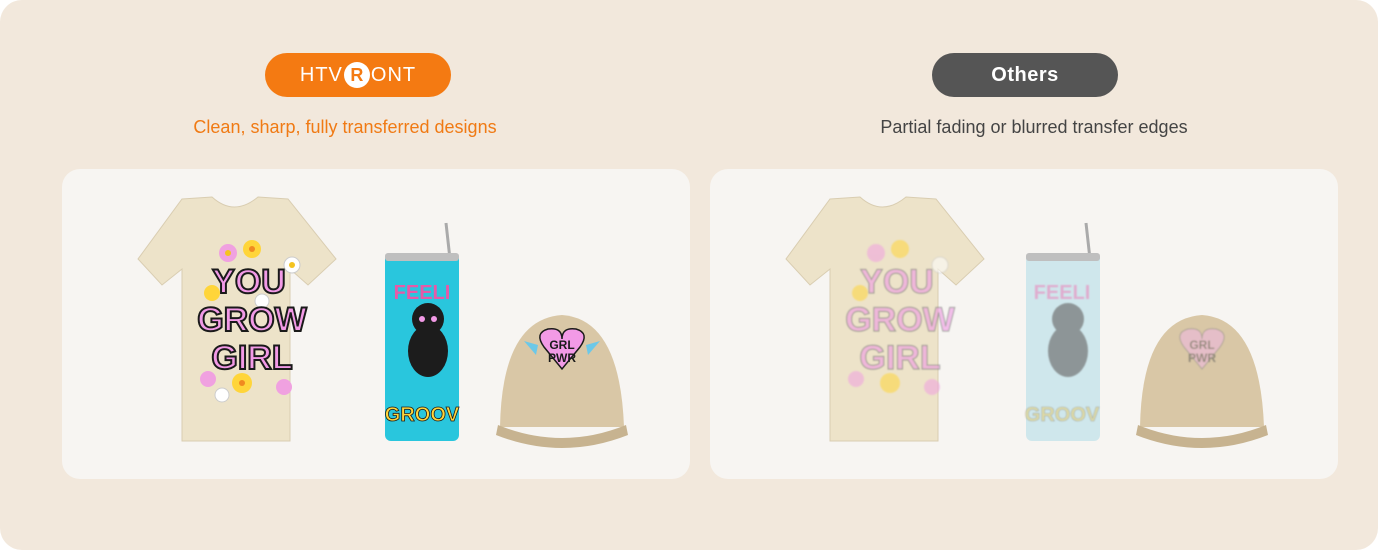 The image size is (1378, 550). What do you see at coordinates (422, 293) in the screenshot?
I see `tumbler-text-top: FEELI` at bounding box center [422, 293].